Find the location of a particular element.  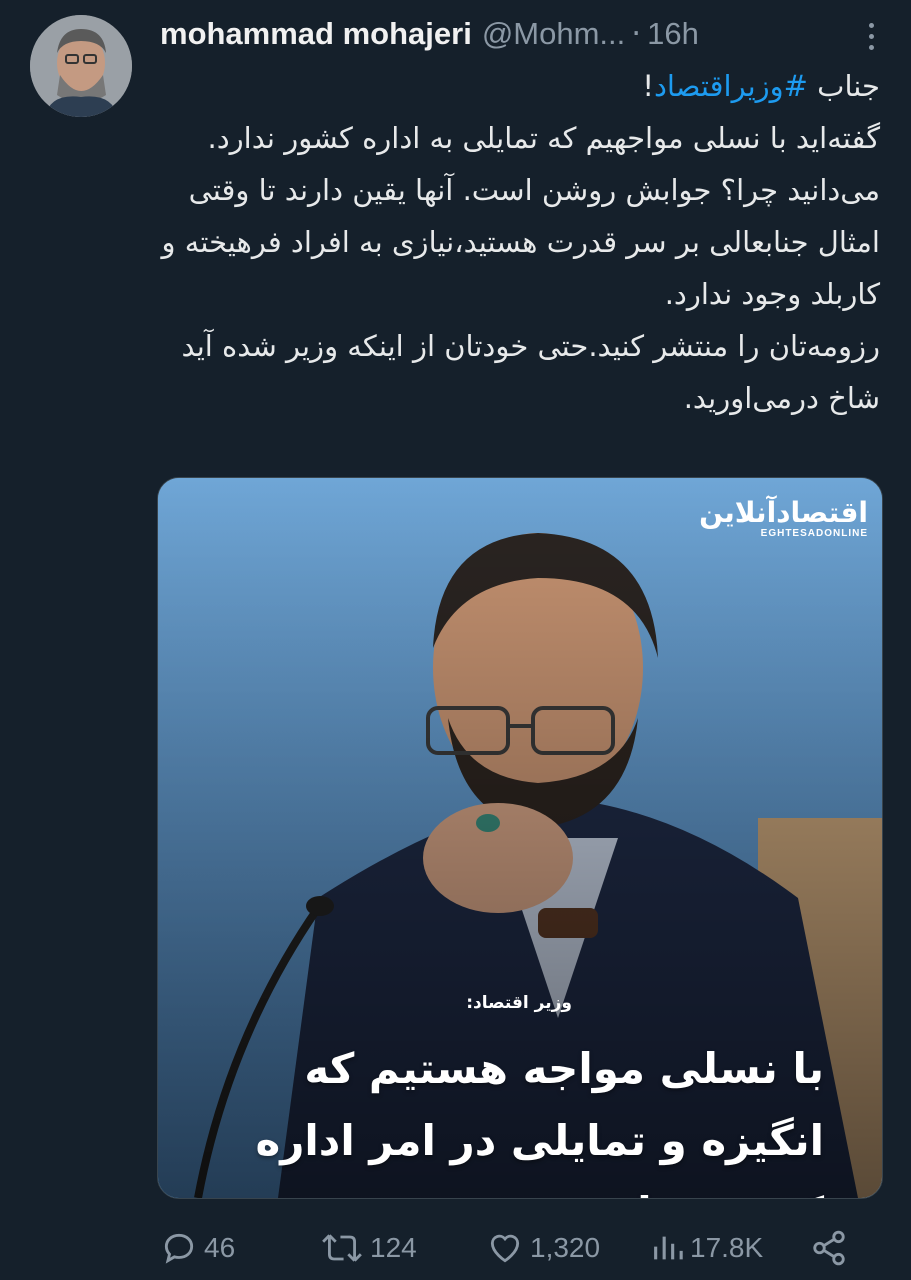

tweet-prefix: جناب is located at coordinates (843, 86).